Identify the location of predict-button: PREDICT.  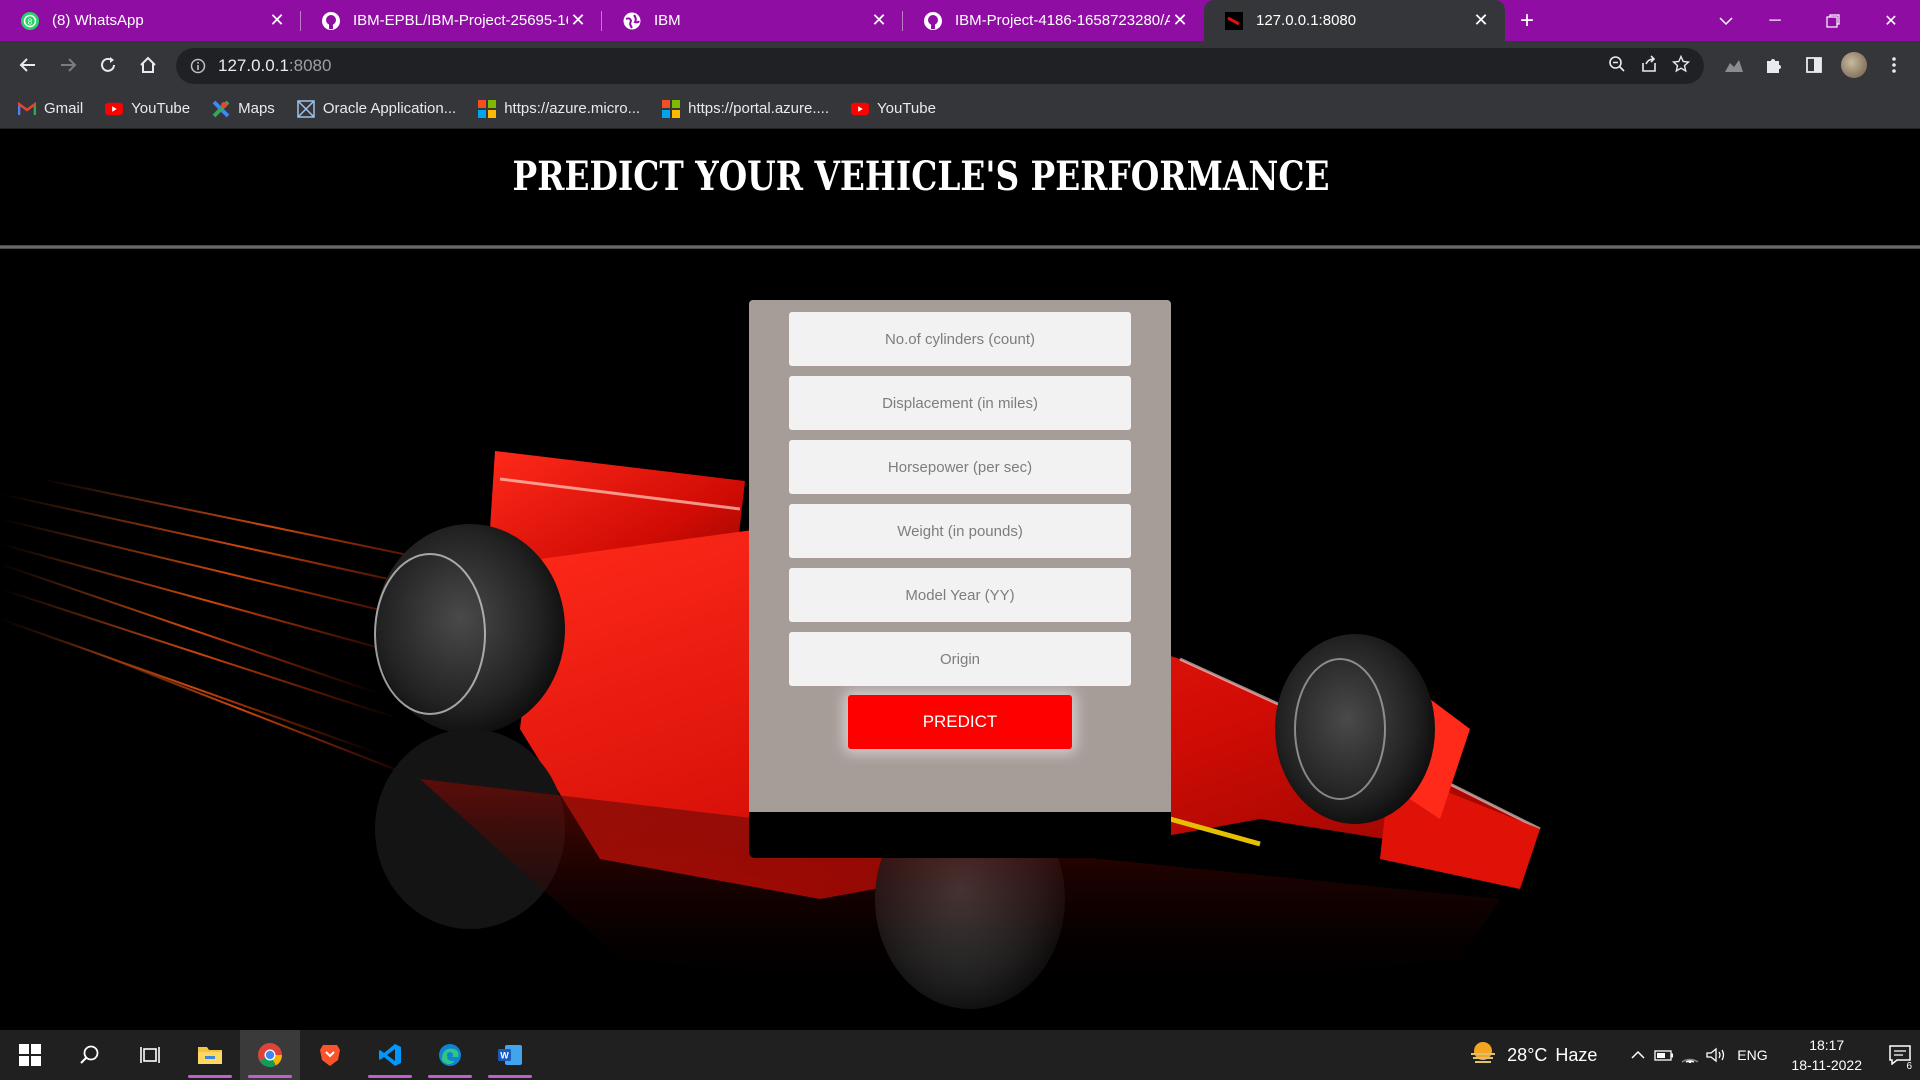
(960, 722).